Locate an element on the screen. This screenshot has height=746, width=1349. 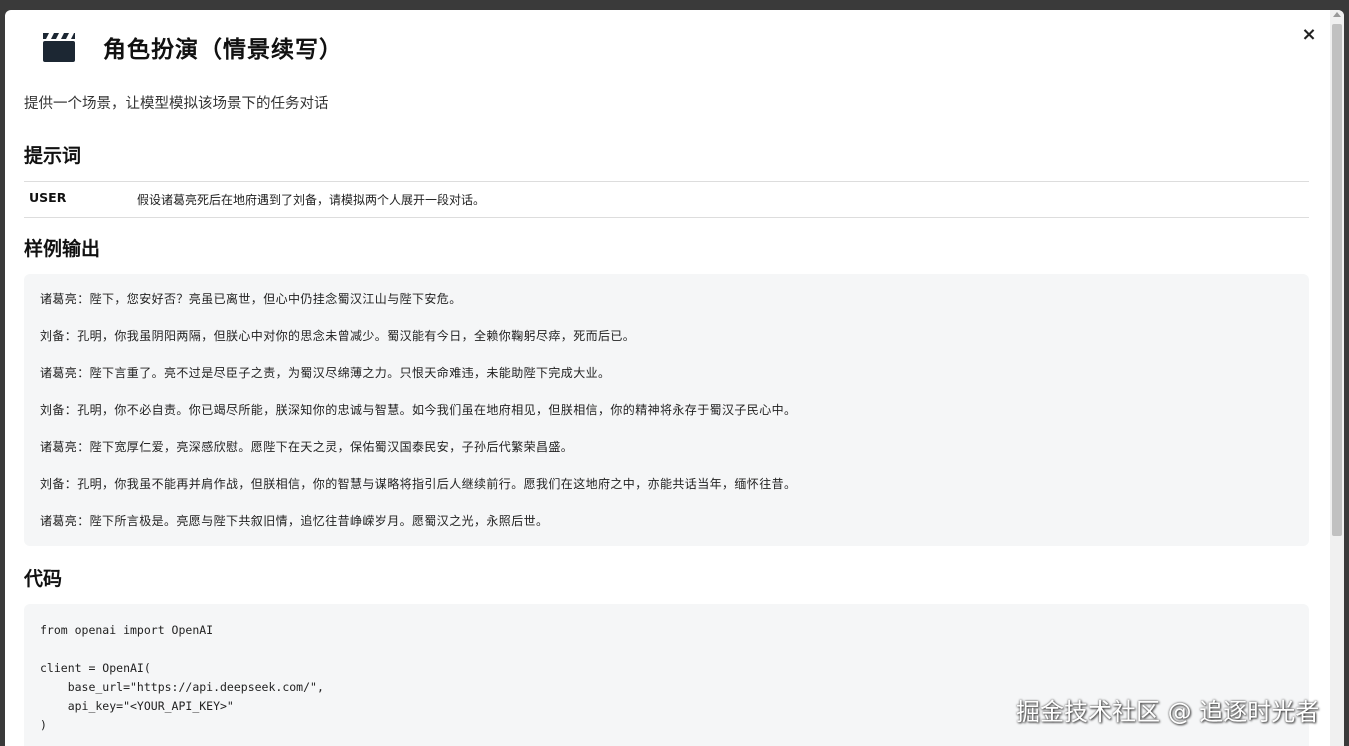
prompt-heading: 提示词 is located at coordinates (53, 156).